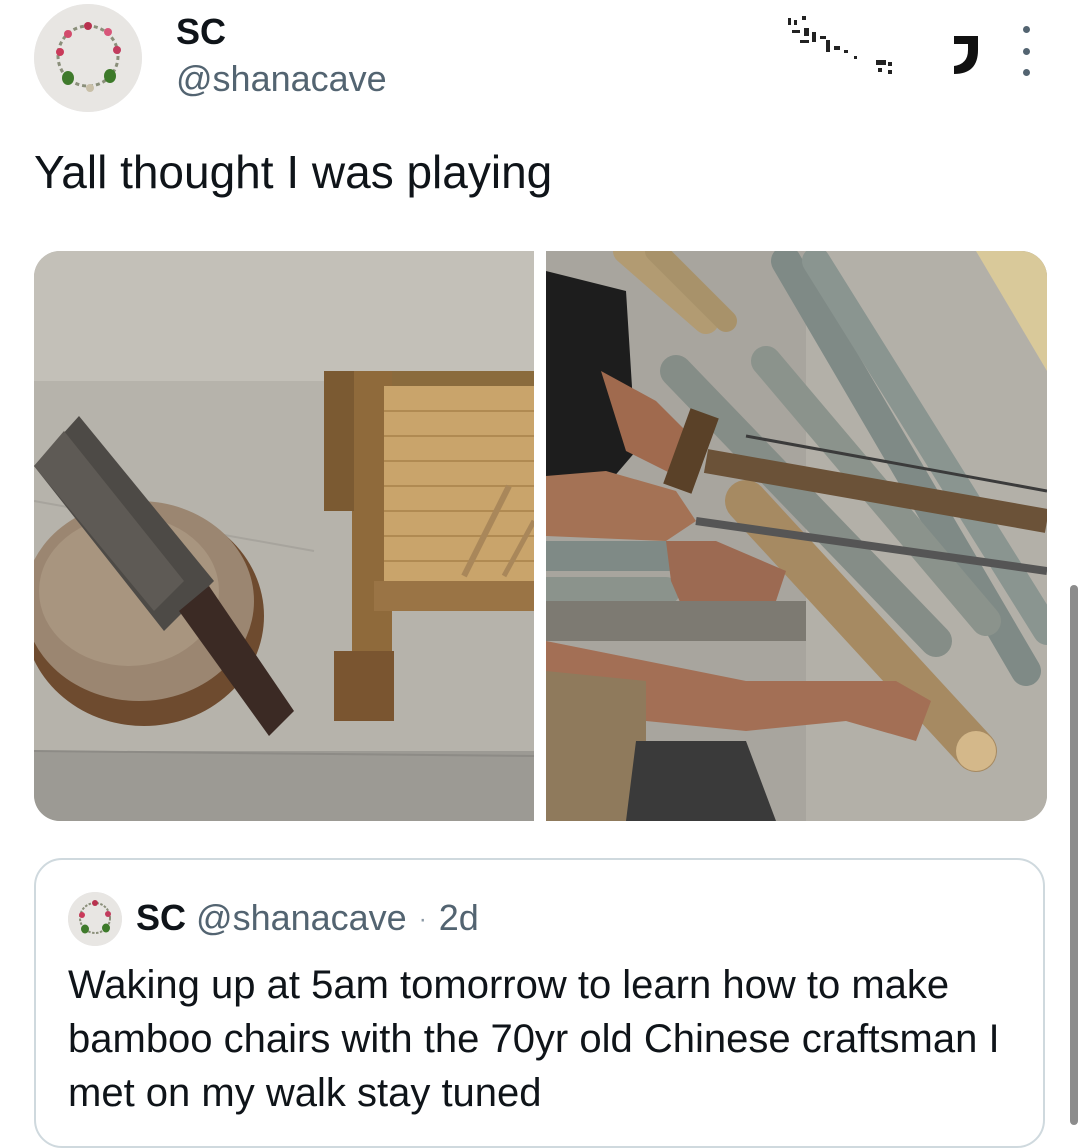 Image resolution: width=1080 pixels, height=1148 pixels. Describe the element at coordinates (281, 79) in the screenshot. I see `author-handle: @shanacave` at that location.